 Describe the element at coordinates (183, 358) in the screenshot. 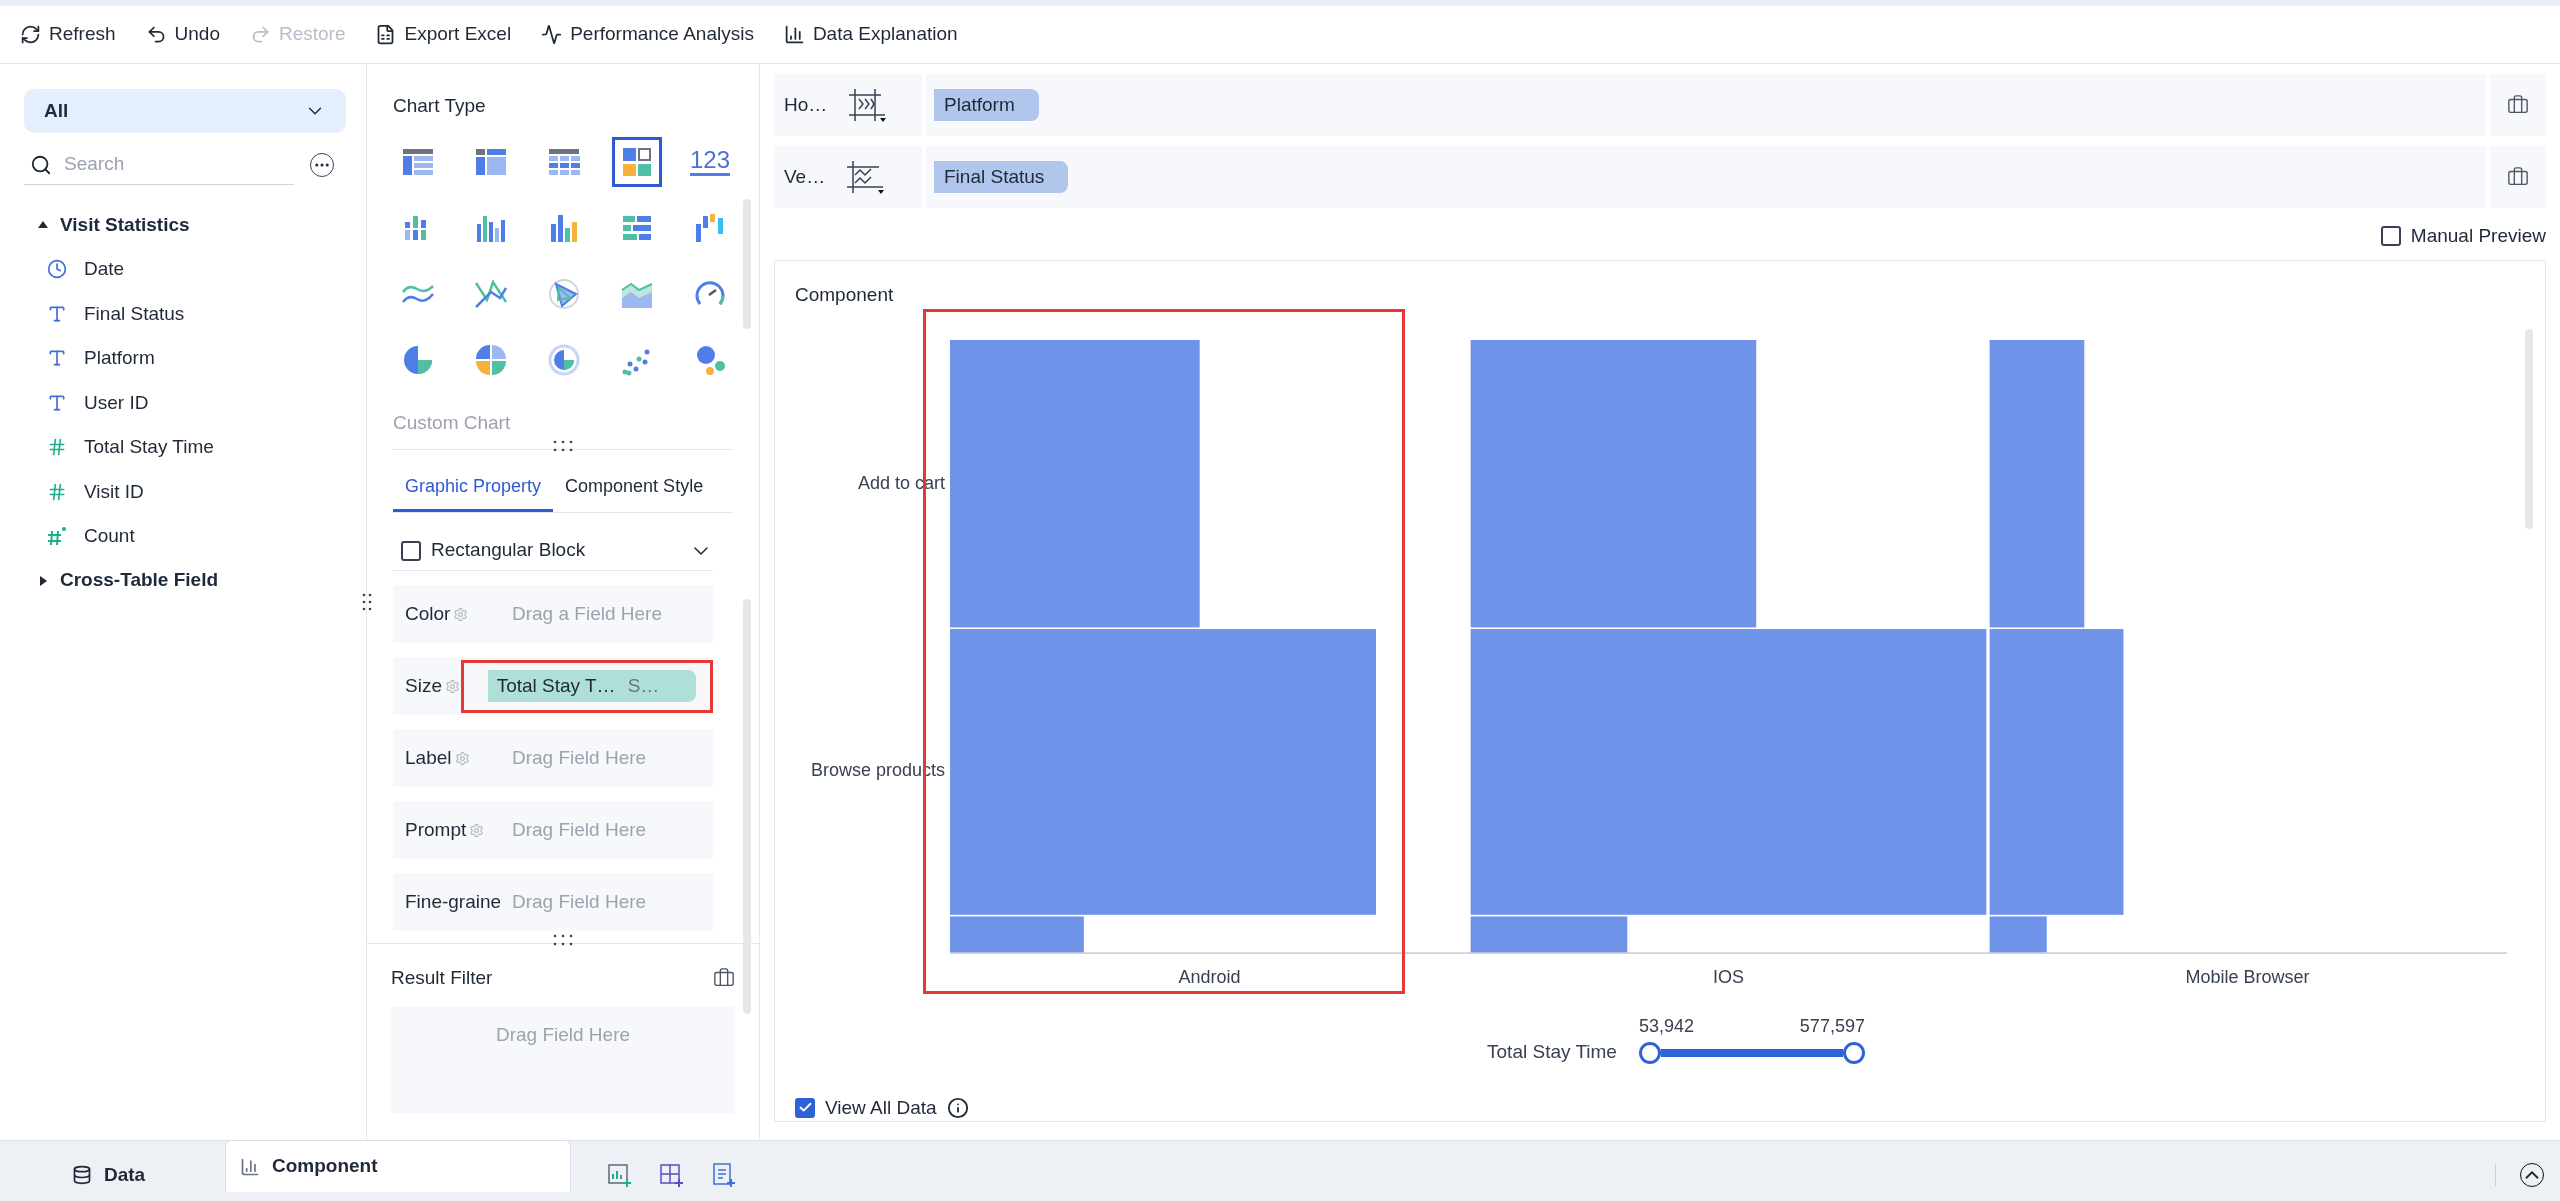

I see `field-item: Platform` at that location.